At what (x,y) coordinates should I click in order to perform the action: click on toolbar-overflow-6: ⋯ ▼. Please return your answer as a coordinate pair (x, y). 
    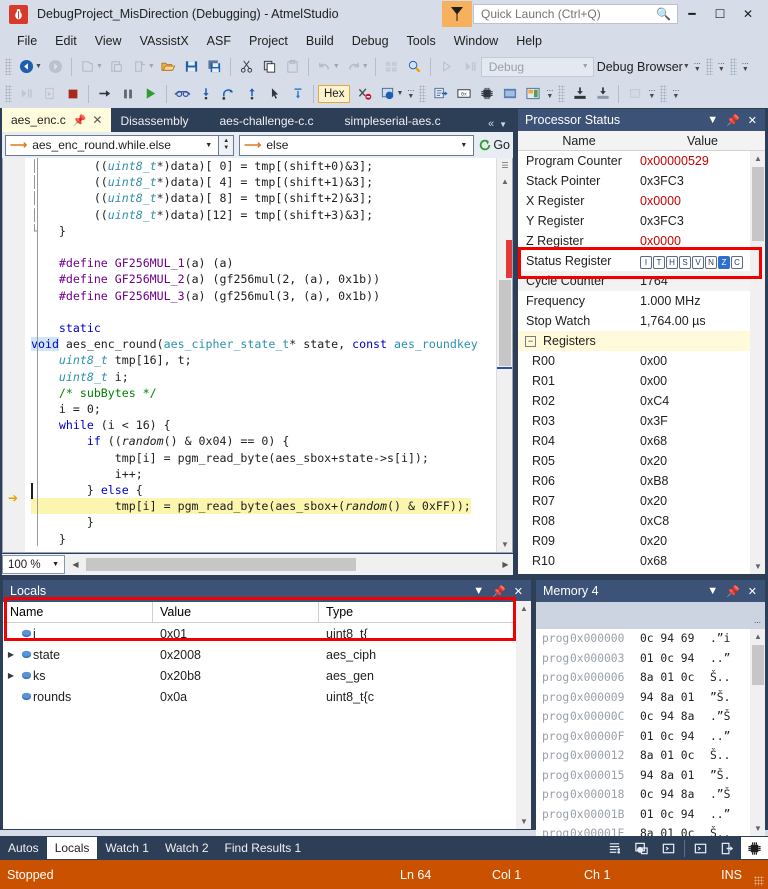
    Looking at the image, I should click on (651, 93).